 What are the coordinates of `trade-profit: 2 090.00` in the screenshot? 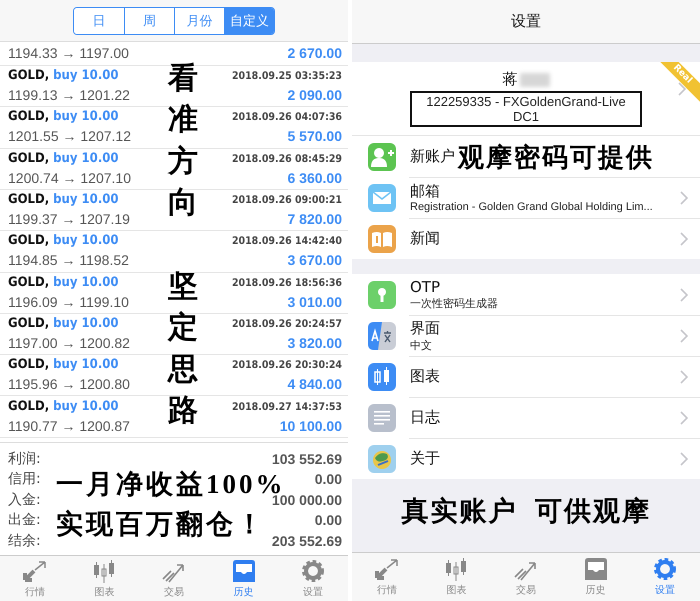 It's located at (315, 95).